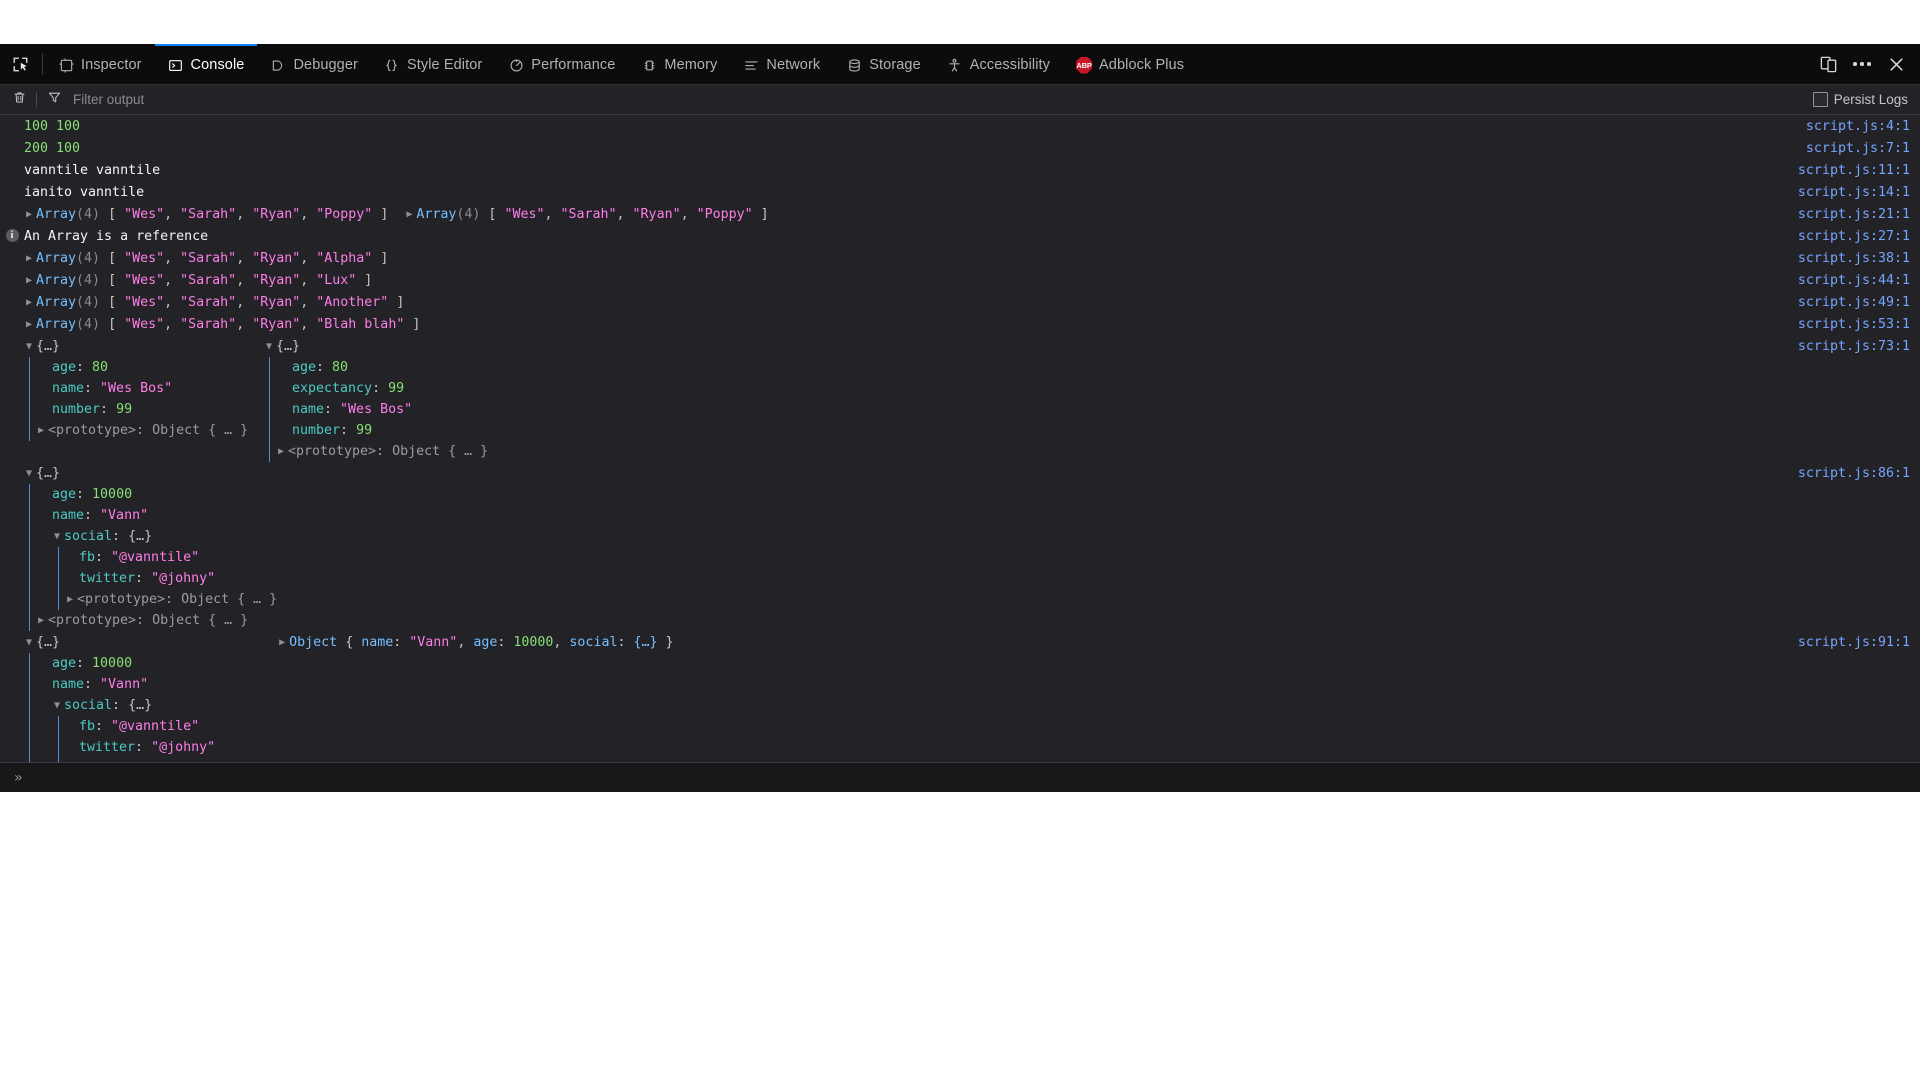 The image size is (1920, 1080). I want to click on close-devtools-button, so click(1896, 64).